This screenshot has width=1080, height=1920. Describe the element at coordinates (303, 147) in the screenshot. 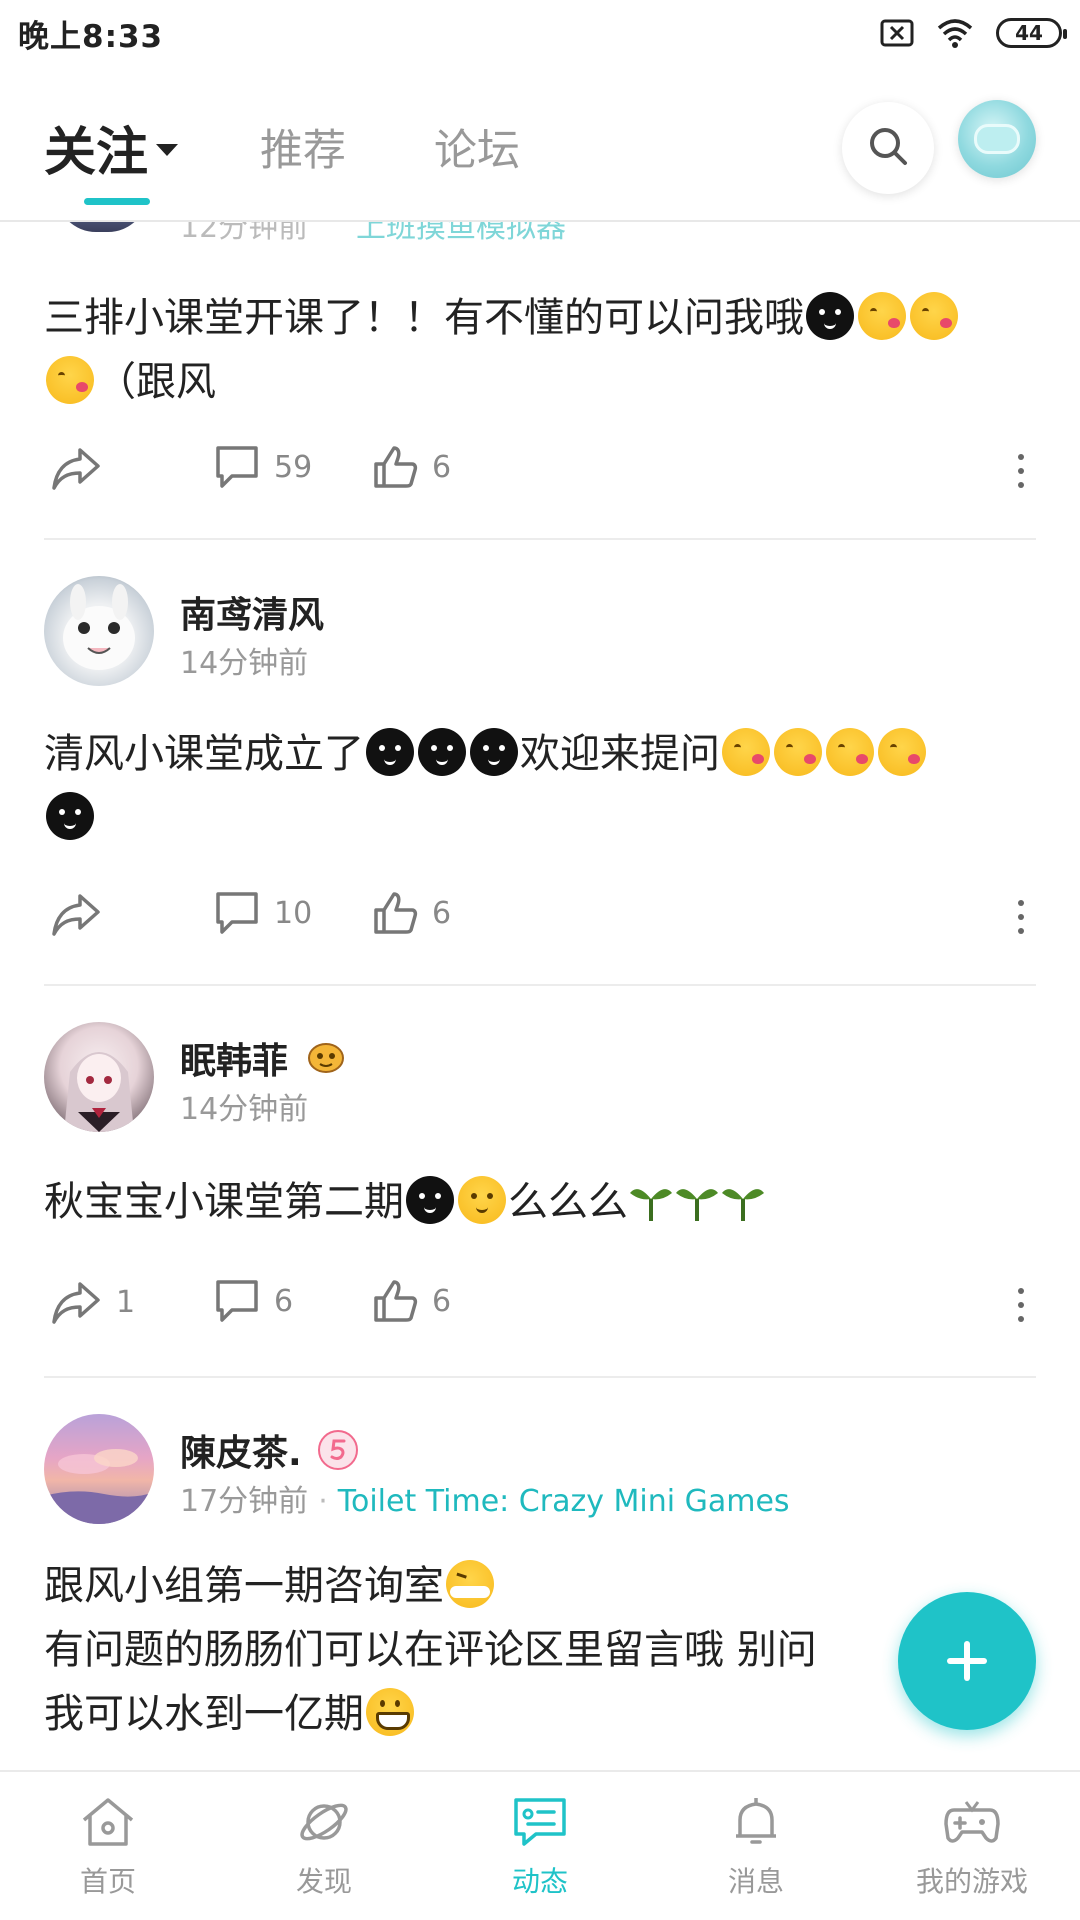

I see `tab-recommend: 推荐` at that location.